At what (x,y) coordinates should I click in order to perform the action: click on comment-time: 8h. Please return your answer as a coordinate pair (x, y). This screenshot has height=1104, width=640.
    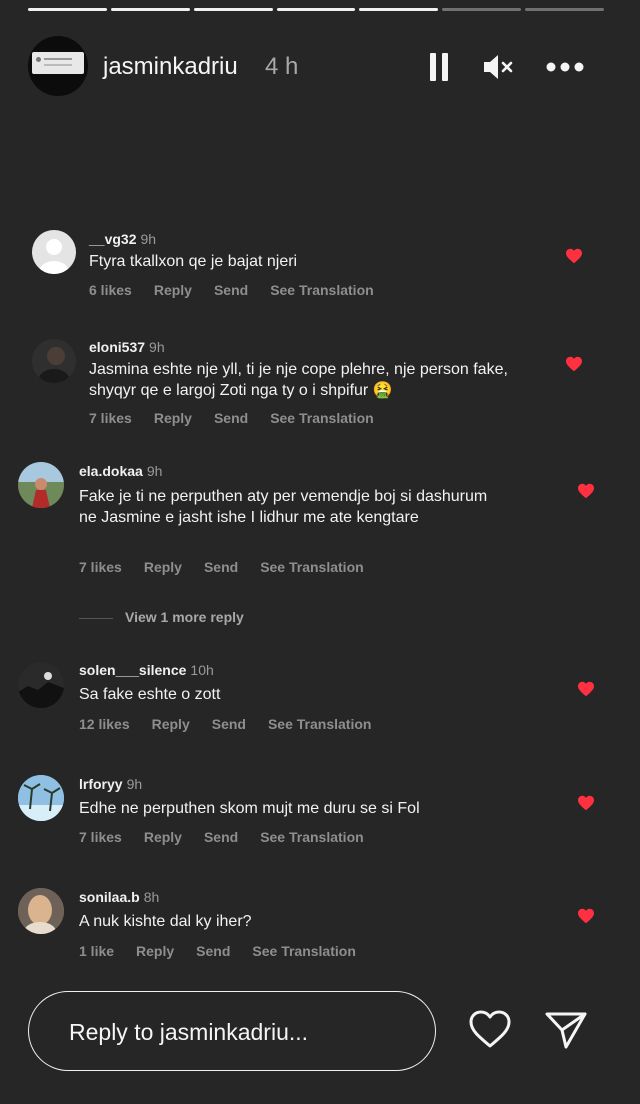
    Looking at the image, I should click on (151, 897).